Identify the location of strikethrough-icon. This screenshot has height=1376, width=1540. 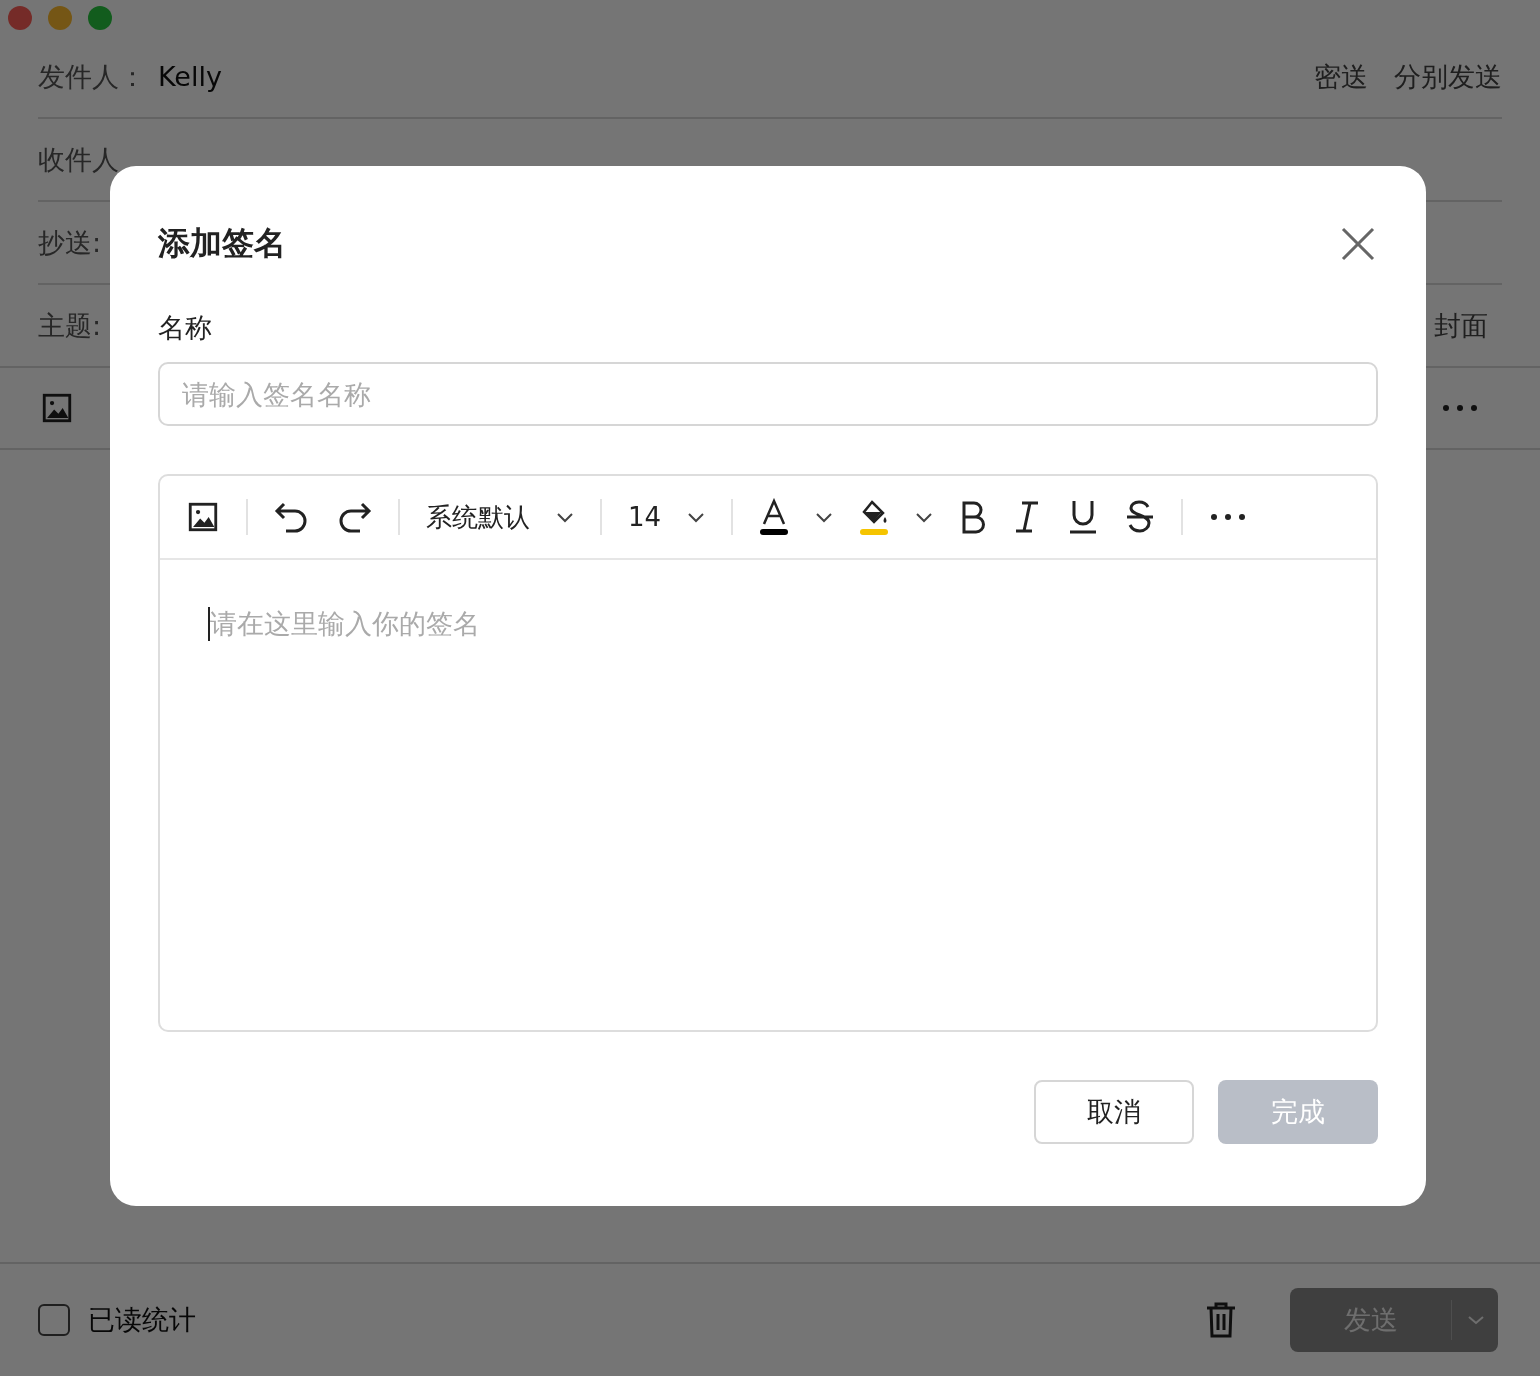
(1140, 517).